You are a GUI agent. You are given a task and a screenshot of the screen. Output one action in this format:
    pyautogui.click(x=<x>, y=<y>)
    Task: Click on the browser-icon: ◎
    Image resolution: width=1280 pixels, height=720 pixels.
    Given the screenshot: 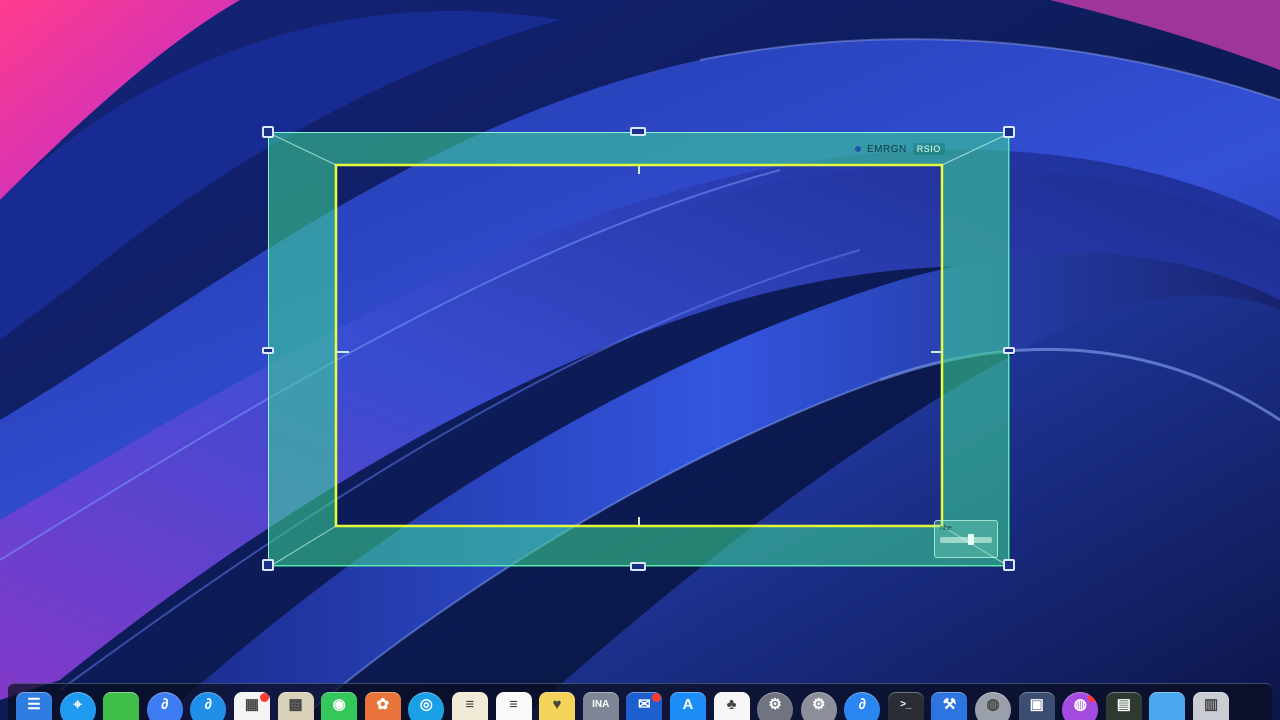 What is the action you would take?
    pyautogui.click(x=426, y=706)
    